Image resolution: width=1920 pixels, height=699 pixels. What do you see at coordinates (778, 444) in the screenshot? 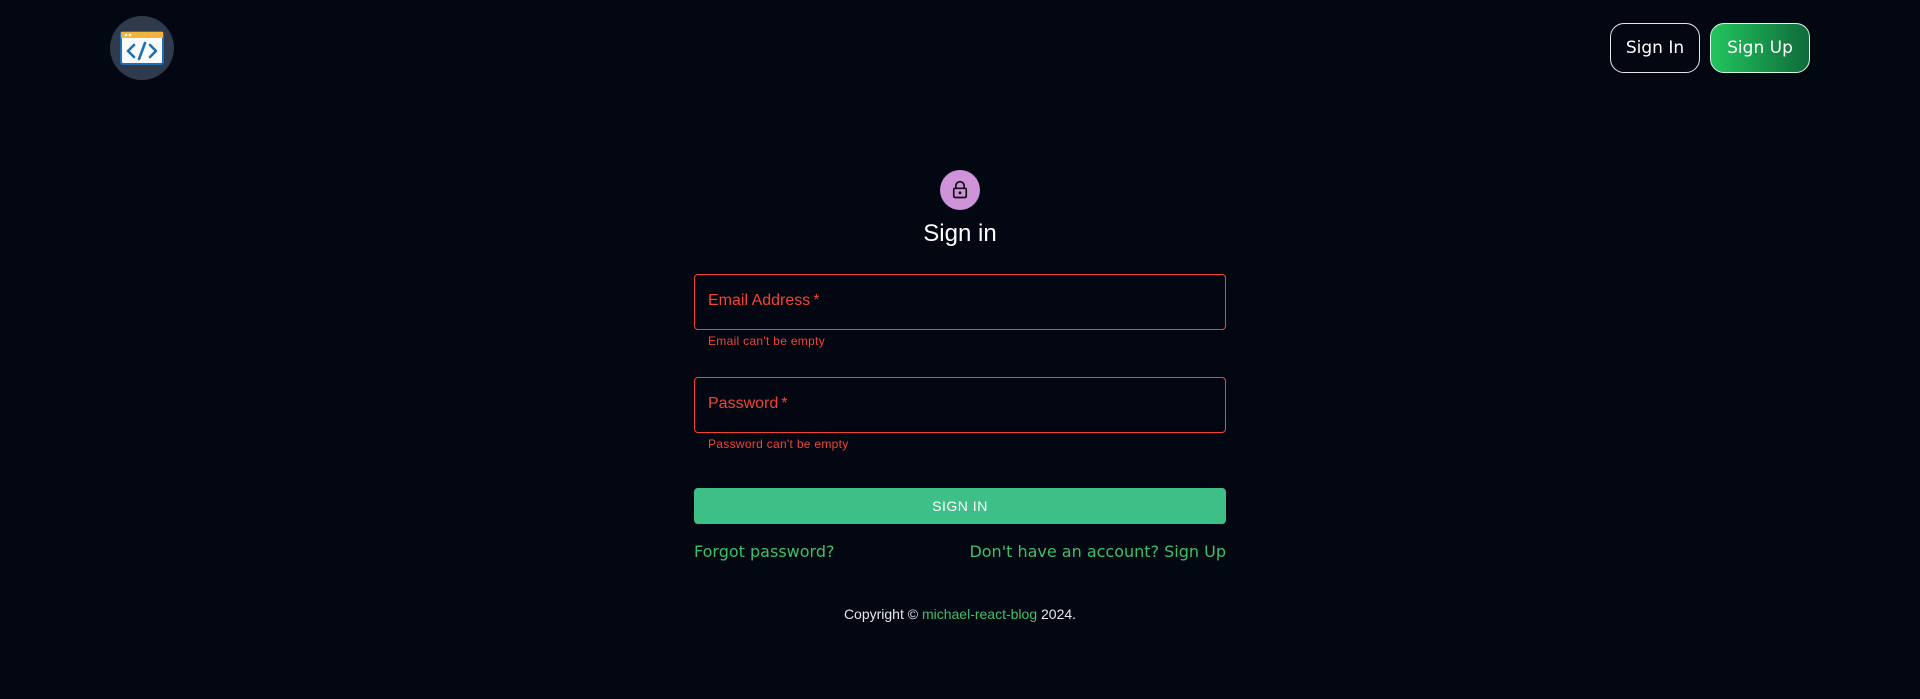
I see `password-error-text: Password can't be empty` at bounding box center [778, 444].